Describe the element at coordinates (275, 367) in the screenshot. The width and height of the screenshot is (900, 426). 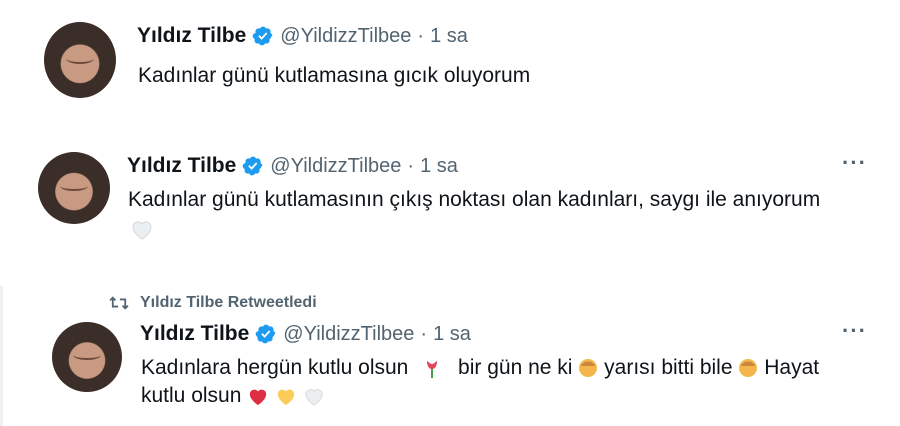
I see `tweet-text-part: Kadınlara hergün kutlu olsun` at that location.